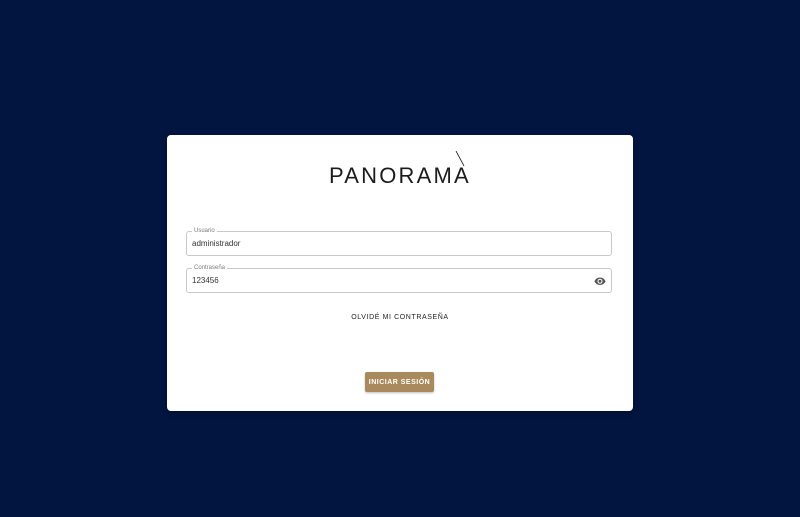  I want to click on logo-text: PANORAMA, so click(400, 171).